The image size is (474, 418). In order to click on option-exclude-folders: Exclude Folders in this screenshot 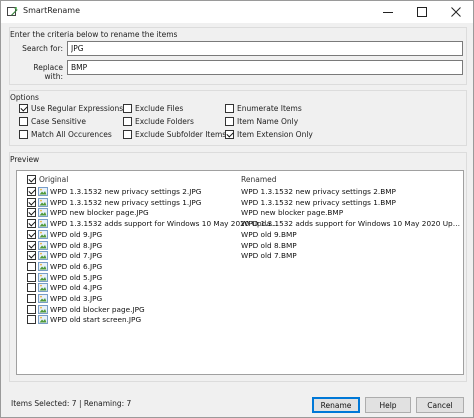, I will do `click(158, 121)`.